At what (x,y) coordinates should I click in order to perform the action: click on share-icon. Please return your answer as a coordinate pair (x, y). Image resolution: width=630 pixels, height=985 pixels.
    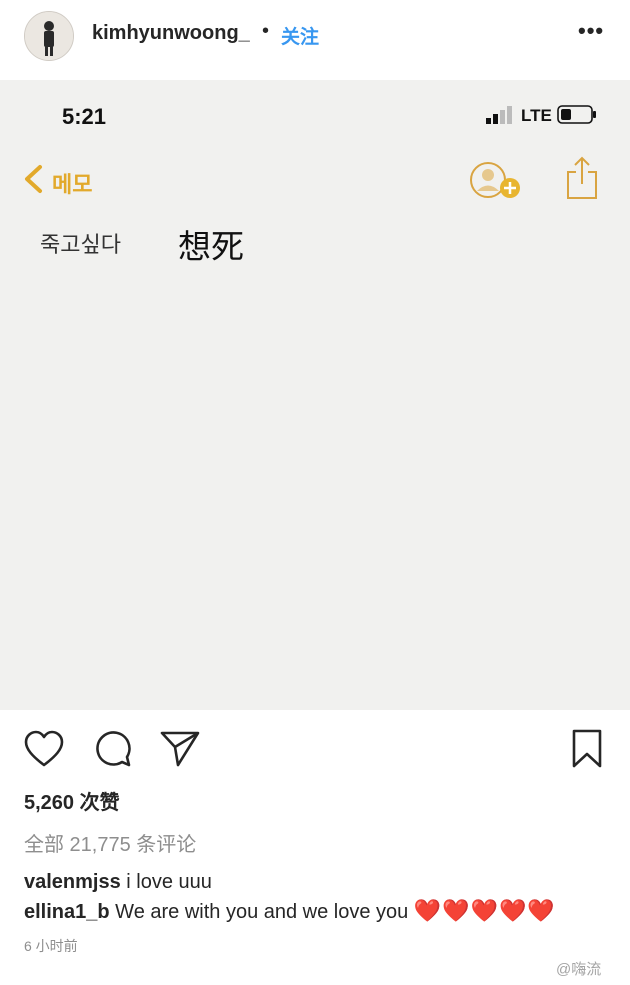
    Looking at the image, I should click on (582, 178).